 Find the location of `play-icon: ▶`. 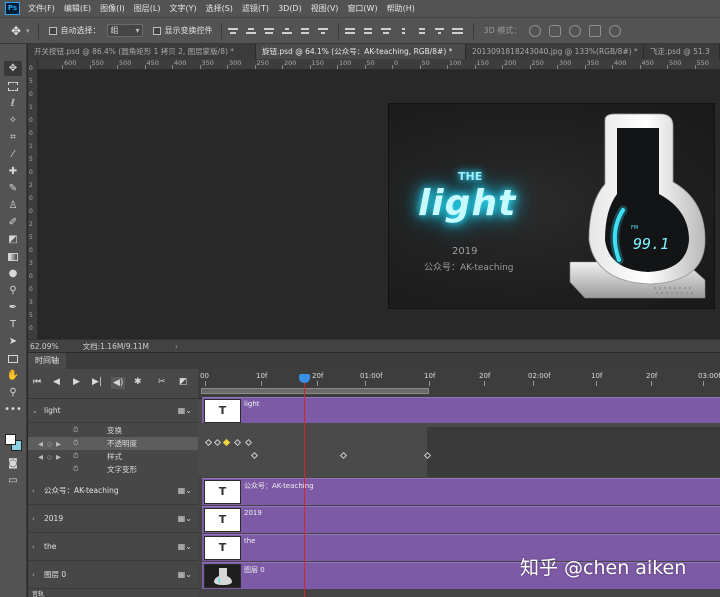

play-icon: ▶ is located at coordinates (76, 382).